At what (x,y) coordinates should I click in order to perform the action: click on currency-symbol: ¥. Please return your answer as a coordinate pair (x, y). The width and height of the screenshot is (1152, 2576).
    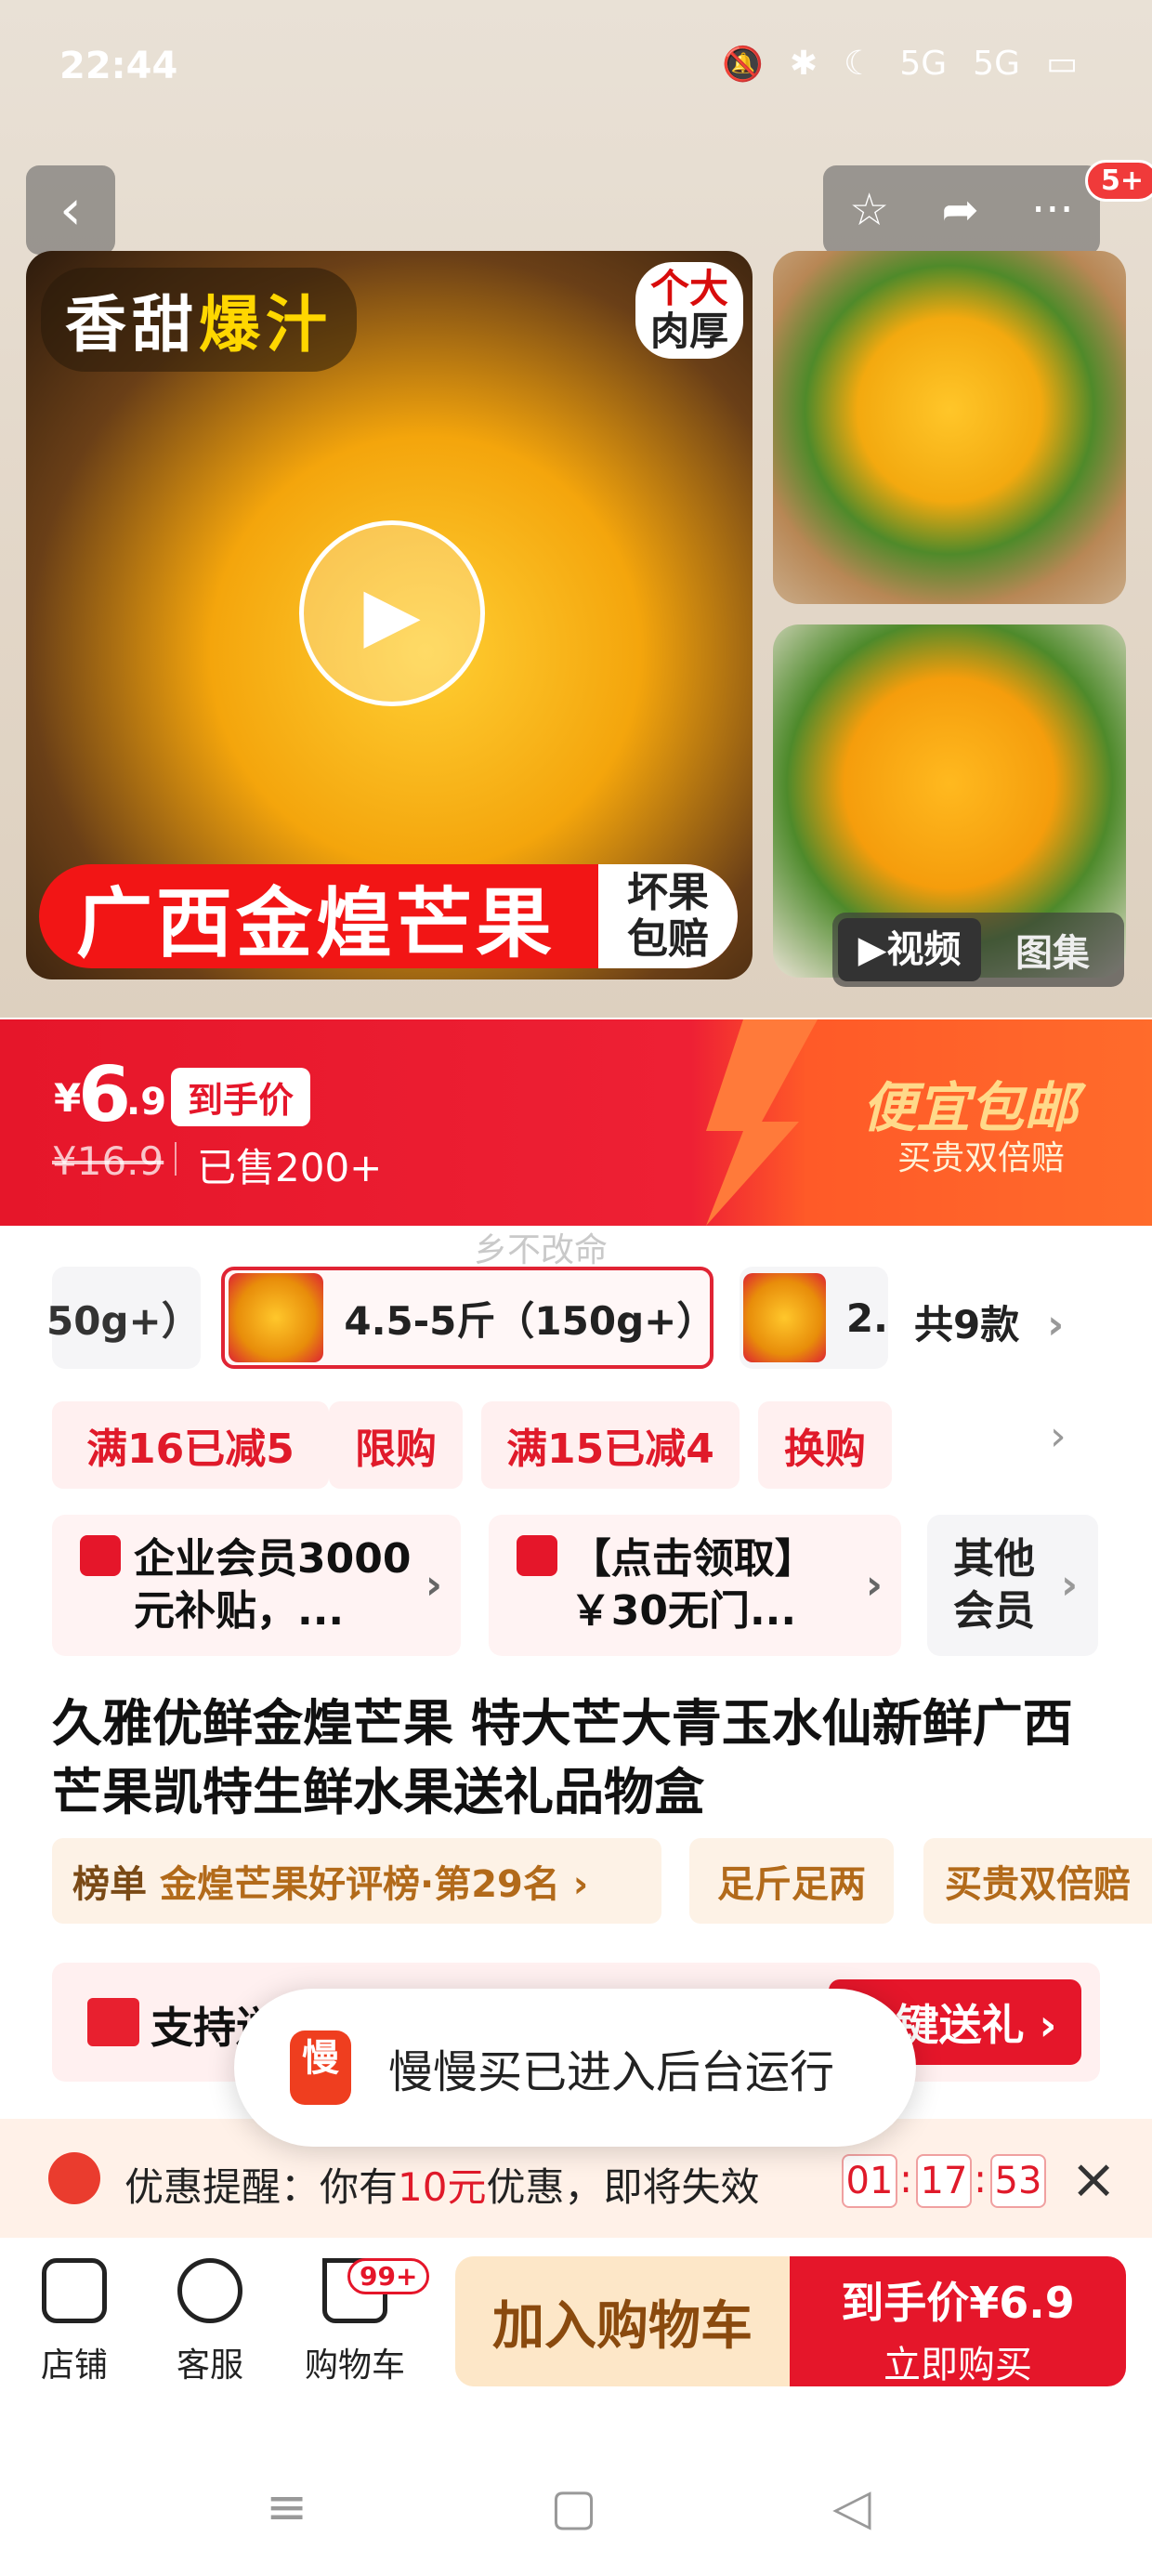
    Looking at the image, I should click on (68, 1098).